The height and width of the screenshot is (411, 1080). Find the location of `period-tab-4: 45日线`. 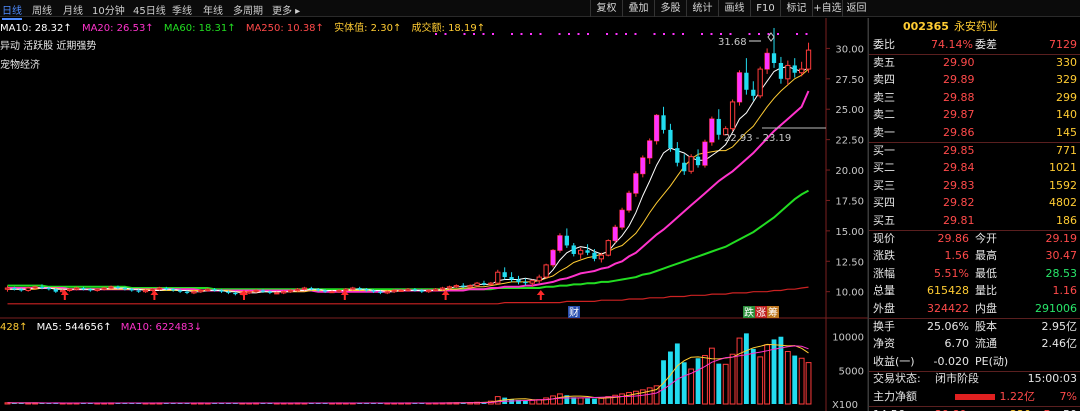

period-tab-4: 45日线 is located at coordinates (149, 9).